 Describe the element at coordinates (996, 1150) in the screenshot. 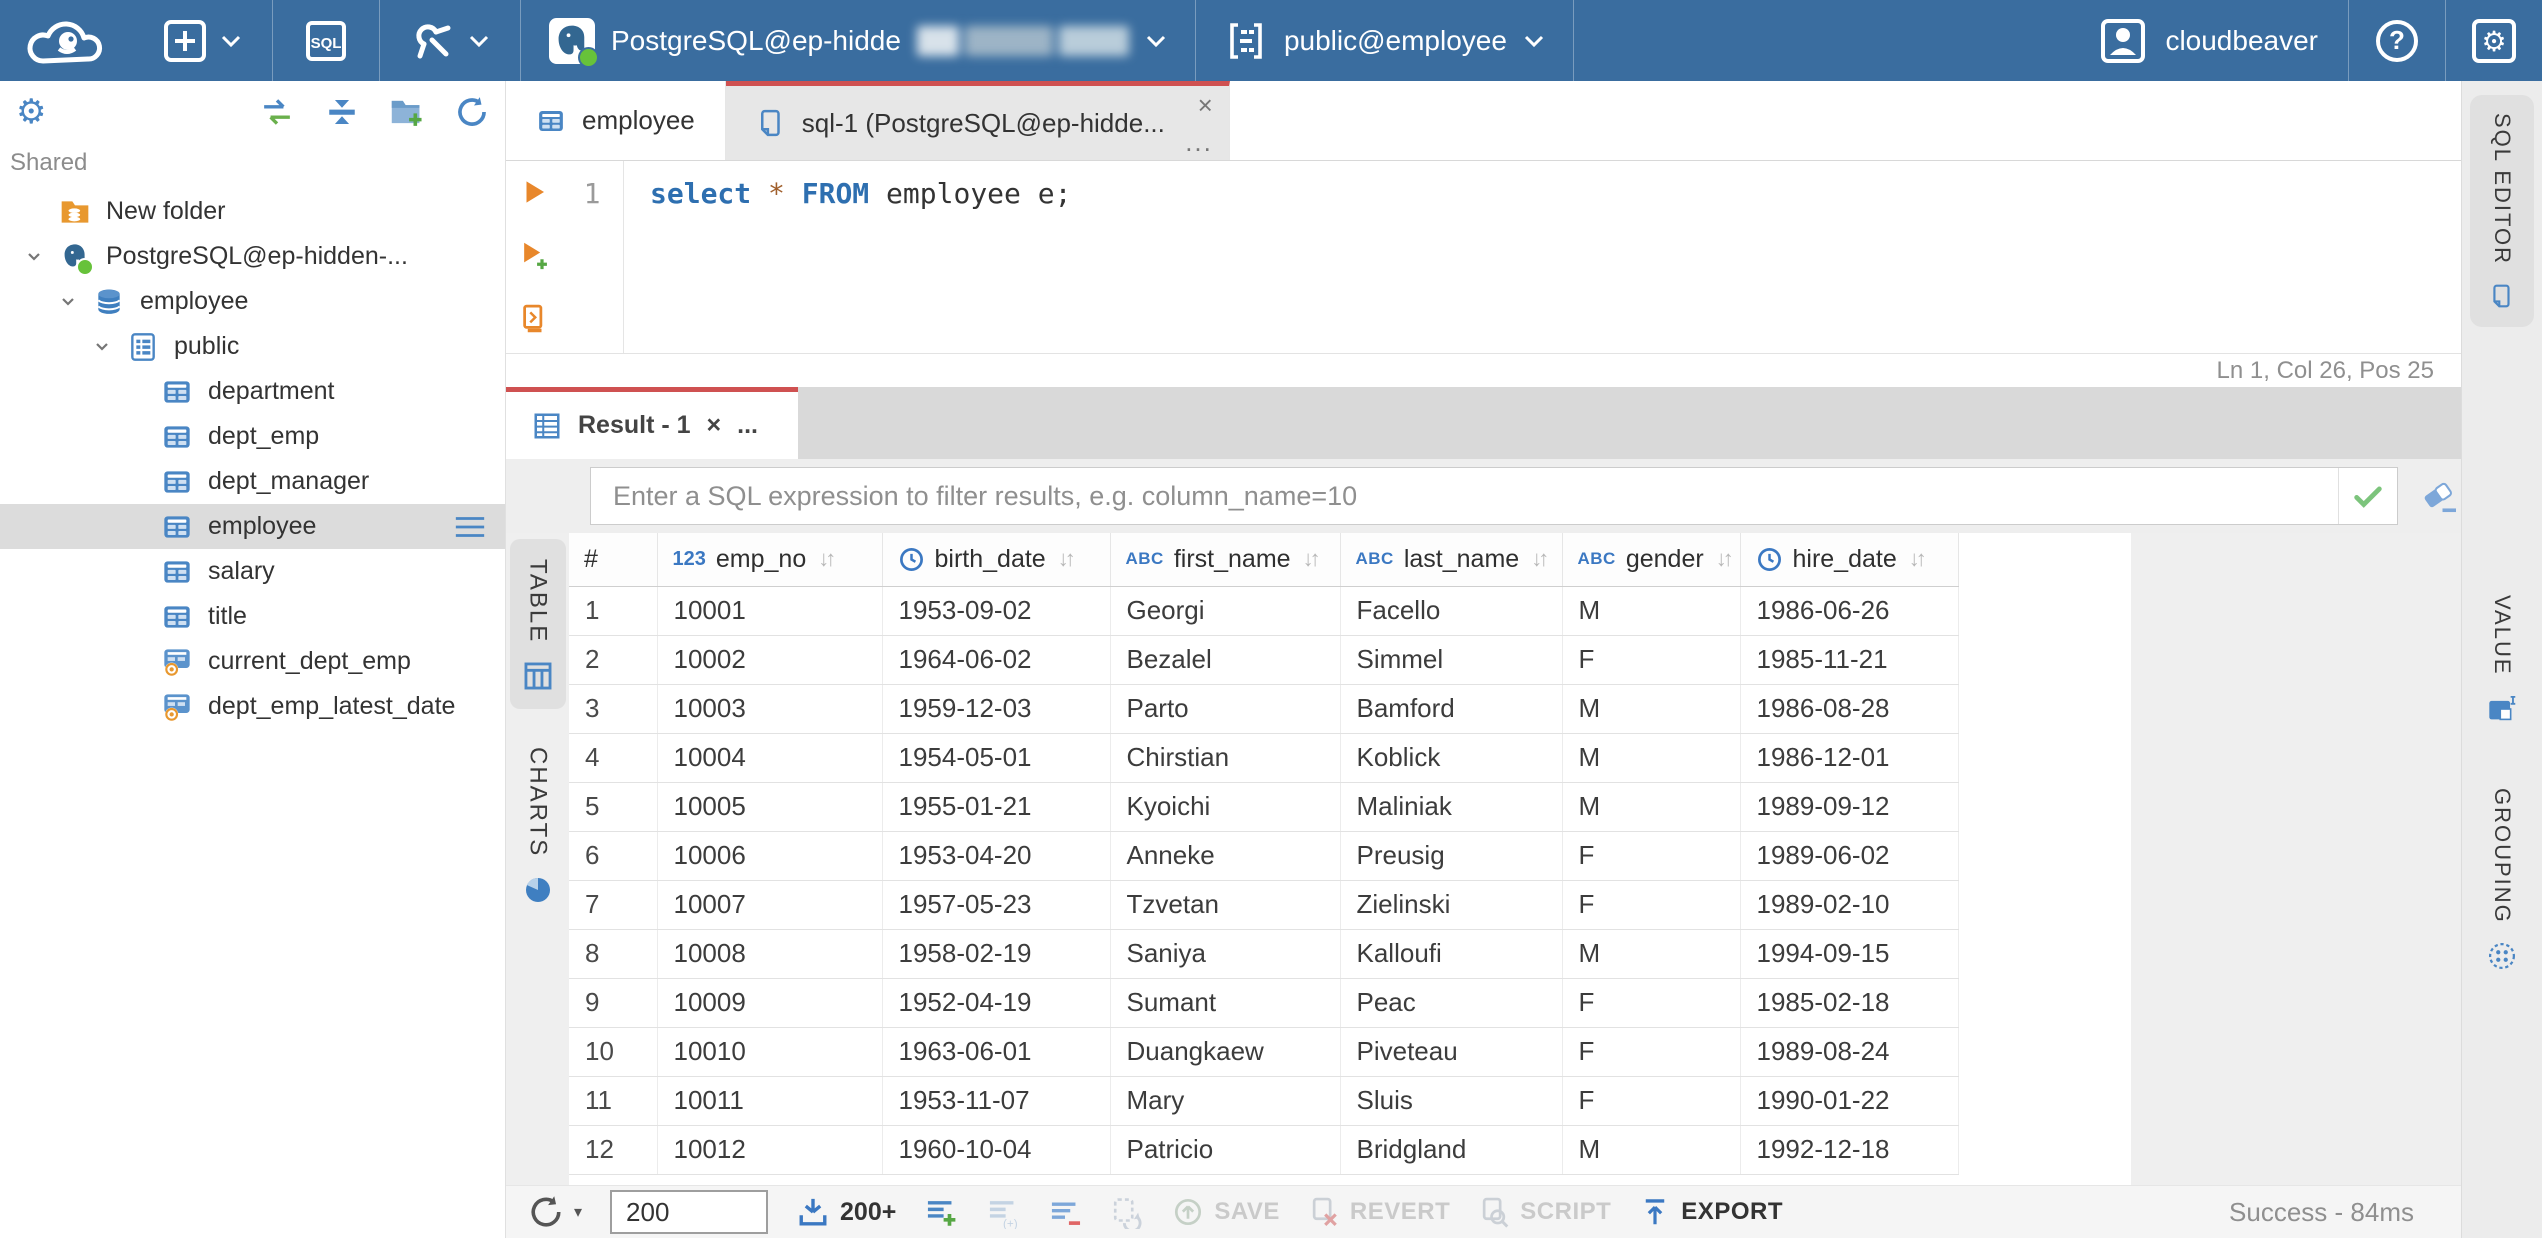

I see `data-cell: 1960-10-04` at that location.